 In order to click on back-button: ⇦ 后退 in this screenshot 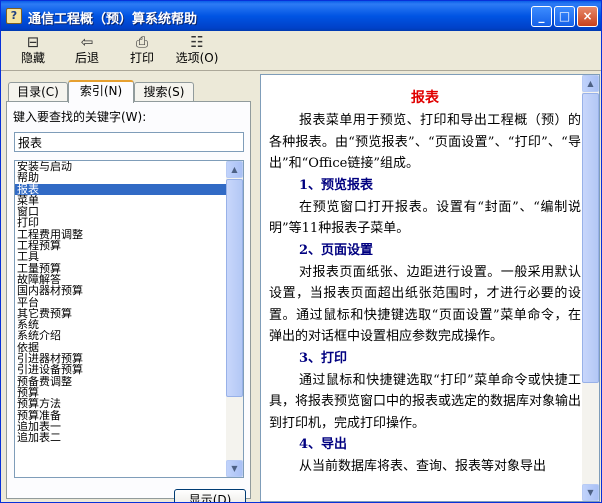, I will do `click(87, 51)`.